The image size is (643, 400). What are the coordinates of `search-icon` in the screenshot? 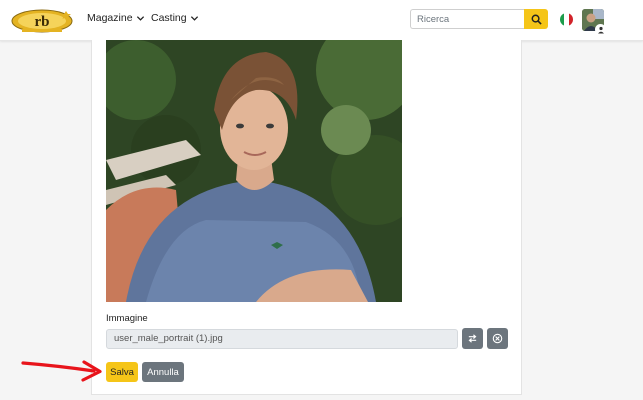 It's located at (536, 19).